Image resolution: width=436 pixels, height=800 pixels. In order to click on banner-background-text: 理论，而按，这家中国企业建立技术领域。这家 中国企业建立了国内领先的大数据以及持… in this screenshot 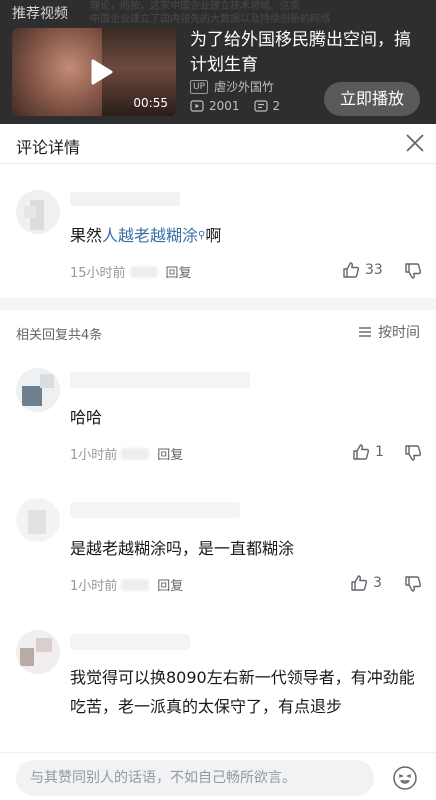, I will do `click(263, 13)`.